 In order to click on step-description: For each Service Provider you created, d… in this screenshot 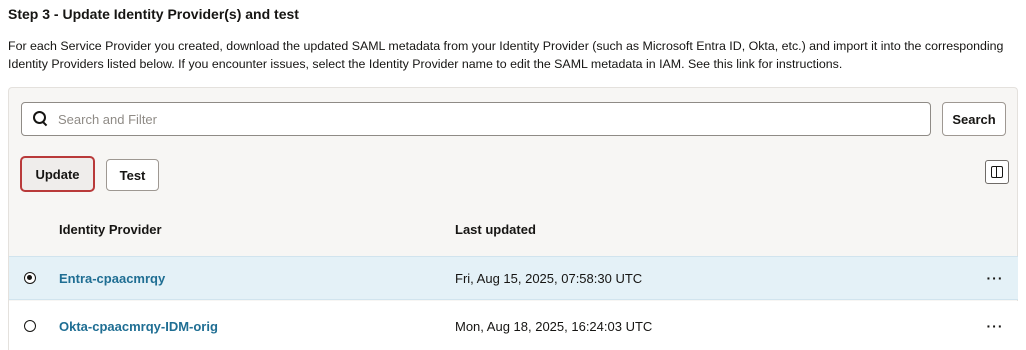, I will do `click(506, 55)`.